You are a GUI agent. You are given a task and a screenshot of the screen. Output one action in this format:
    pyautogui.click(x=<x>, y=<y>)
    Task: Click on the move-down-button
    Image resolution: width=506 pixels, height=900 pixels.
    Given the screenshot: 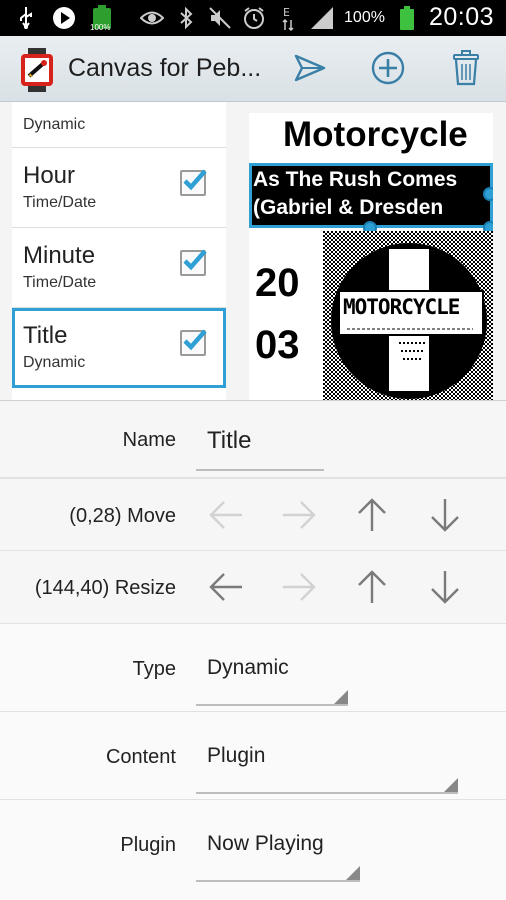 What is the action you would take?
    pyautogui.click(x=445, y=515)
    